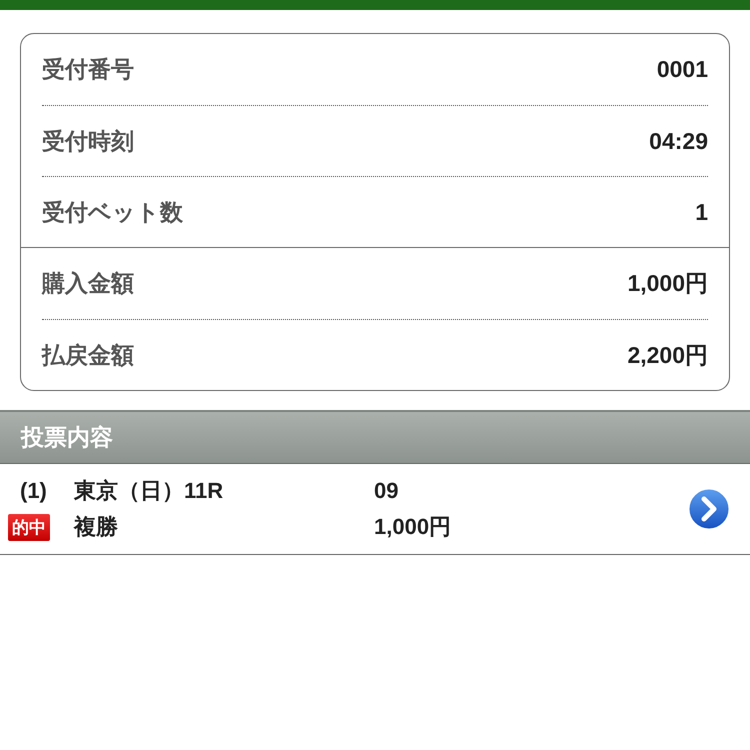 The width and height of the screenshot is (750, 750). I want to click on bet-selection: 09, so click(387, 491).